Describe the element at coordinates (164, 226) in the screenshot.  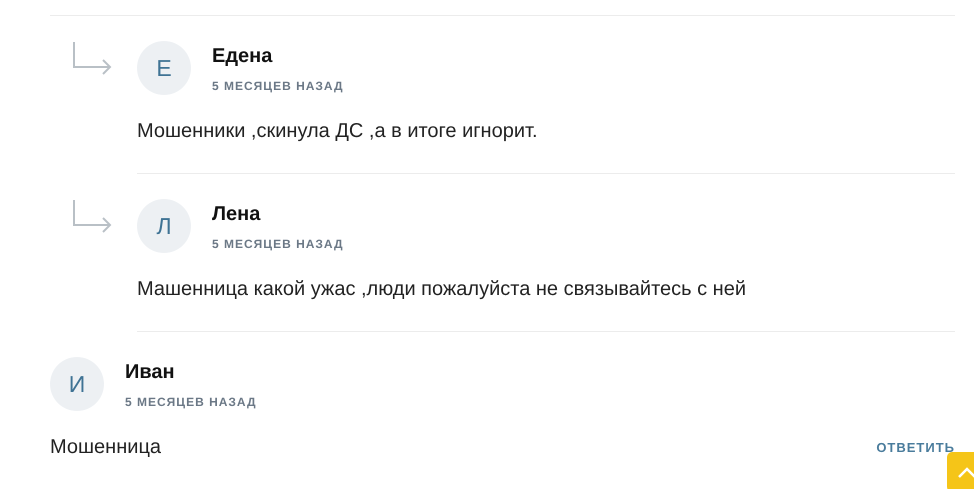
I see `avatar-initial: Л` at that location.